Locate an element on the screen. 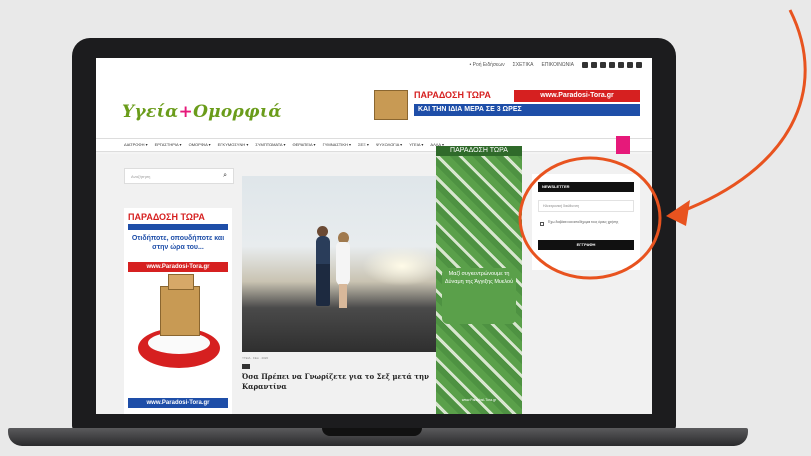  laptop-notch is located at coordinates (372, 432).